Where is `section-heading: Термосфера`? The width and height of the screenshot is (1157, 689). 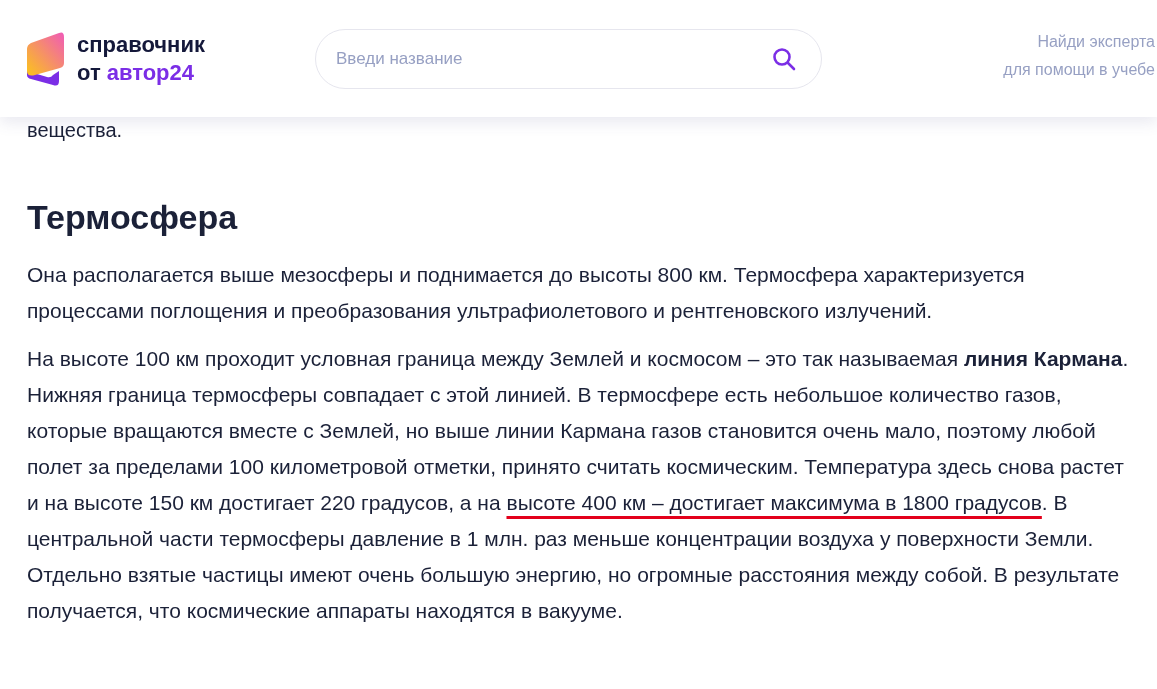
section-heading: Термосфера is located at coordinates (133, 217).